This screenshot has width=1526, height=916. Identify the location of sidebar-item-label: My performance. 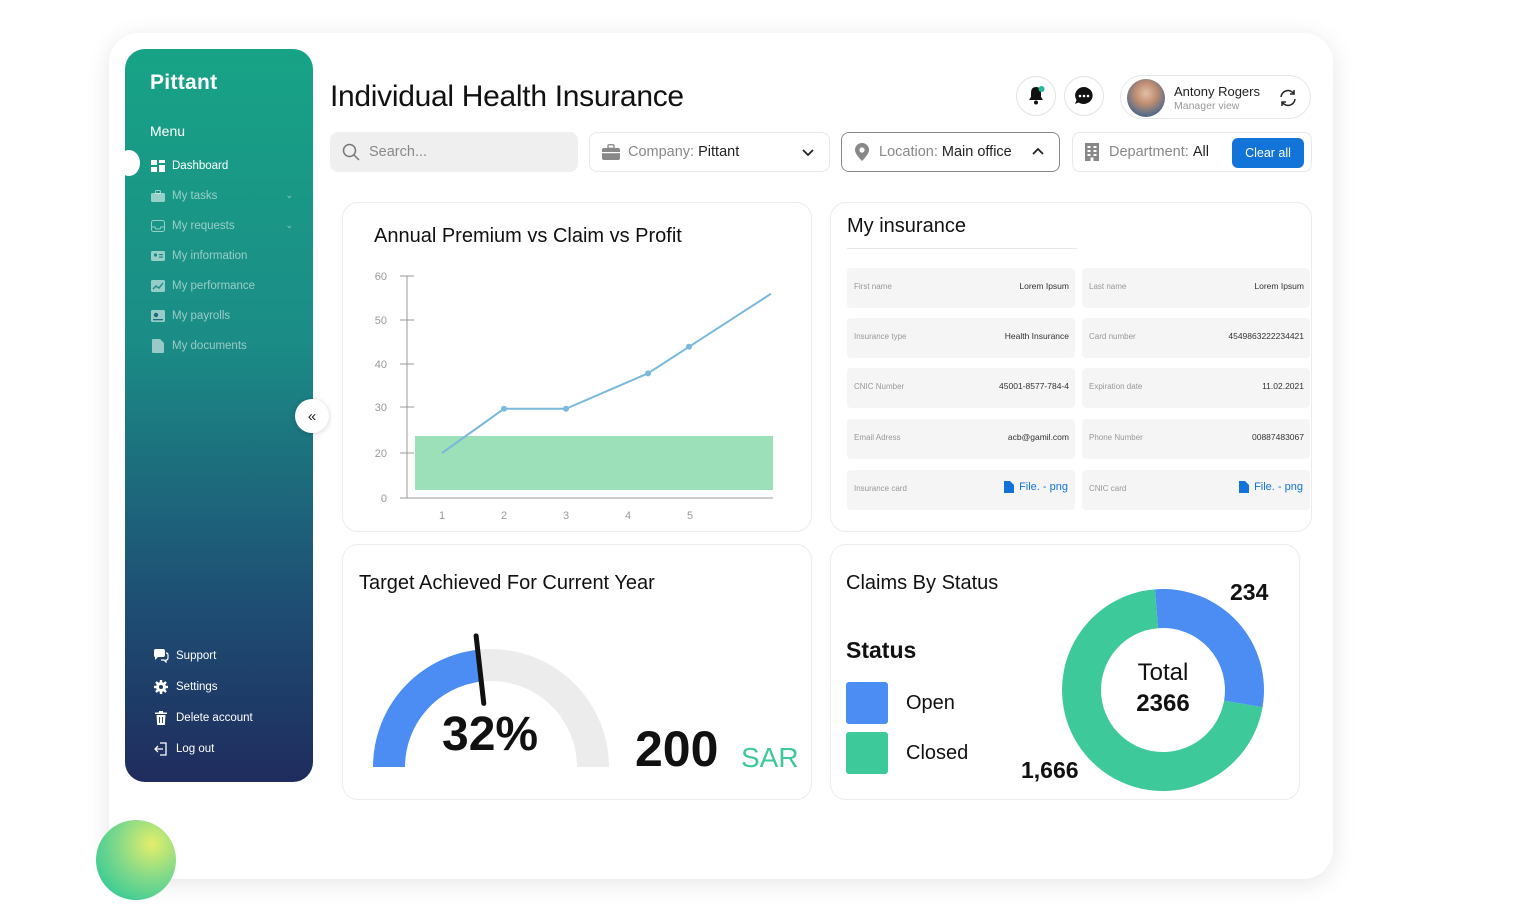
(214, 286).